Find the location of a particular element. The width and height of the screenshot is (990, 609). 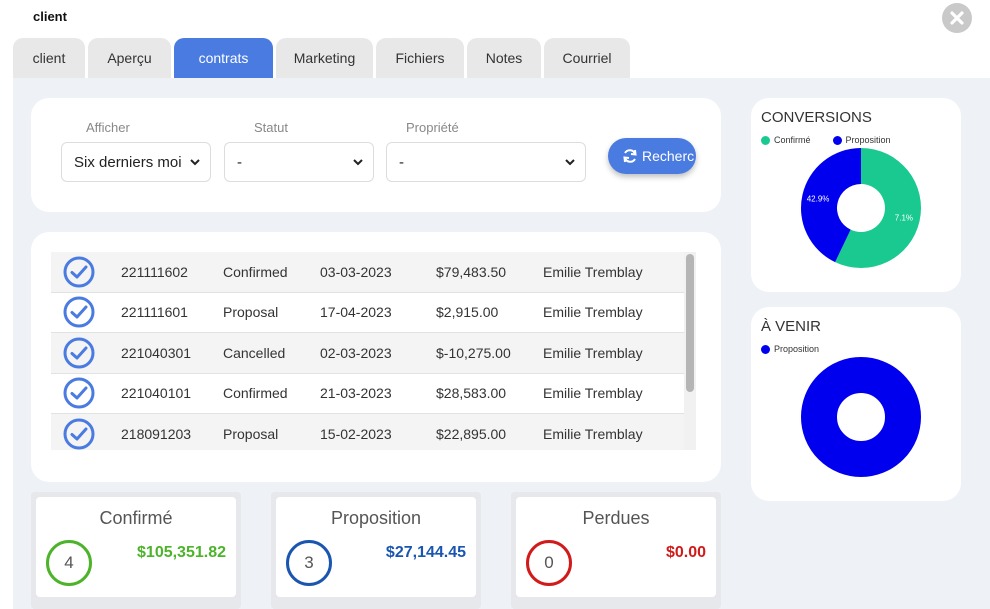

tab-notes: Notes is located at coordinates (504, 58).